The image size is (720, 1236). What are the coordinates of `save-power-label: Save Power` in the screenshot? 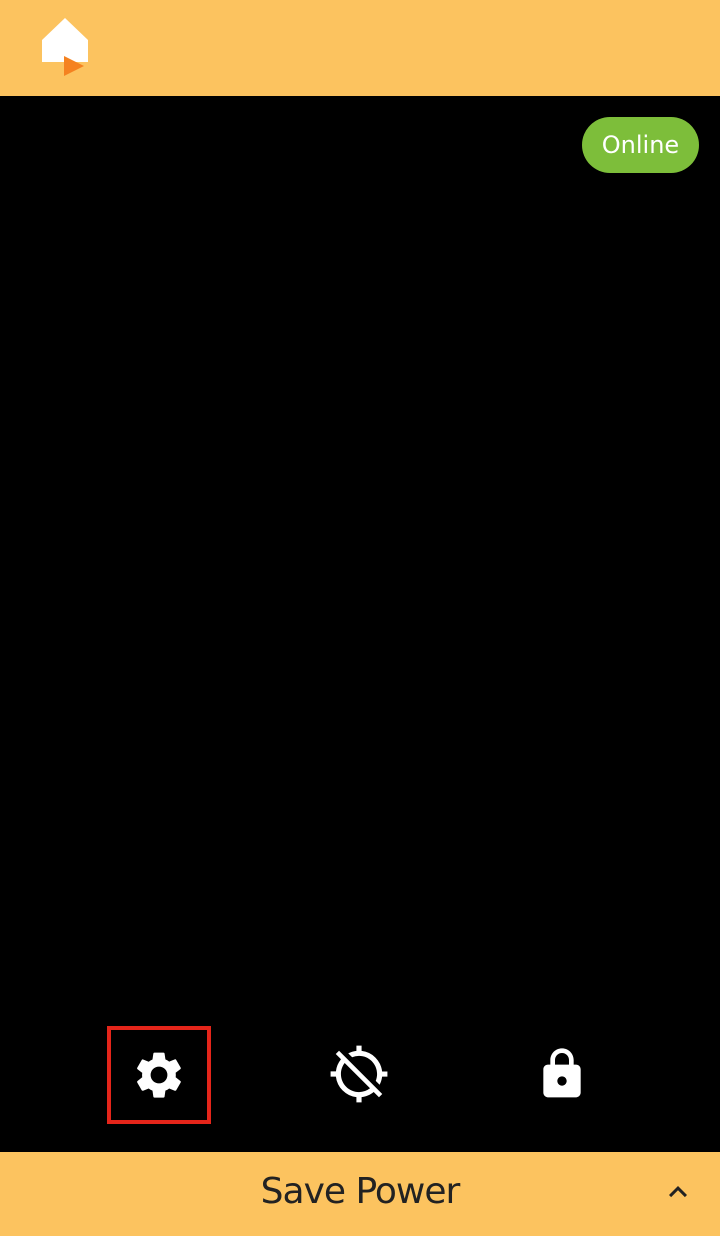 It's located at (360, 1191).